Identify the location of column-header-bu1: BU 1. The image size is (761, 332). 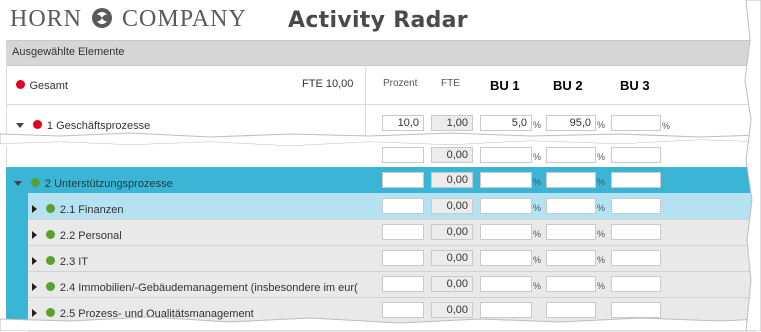
(505, 85).